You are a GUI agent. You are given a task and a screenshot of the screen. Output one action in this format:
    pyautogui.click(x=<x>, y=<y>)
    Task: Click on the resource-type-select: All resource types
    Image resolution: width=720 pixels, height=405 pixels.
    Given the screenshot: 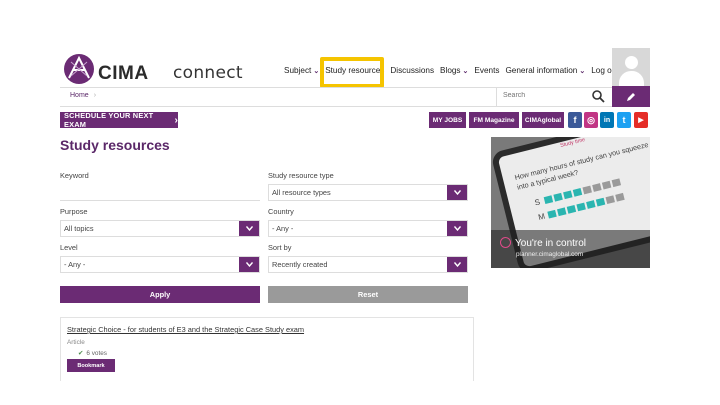 What is the action you would take?
    pyautogui.click(x=368, y=192)
    